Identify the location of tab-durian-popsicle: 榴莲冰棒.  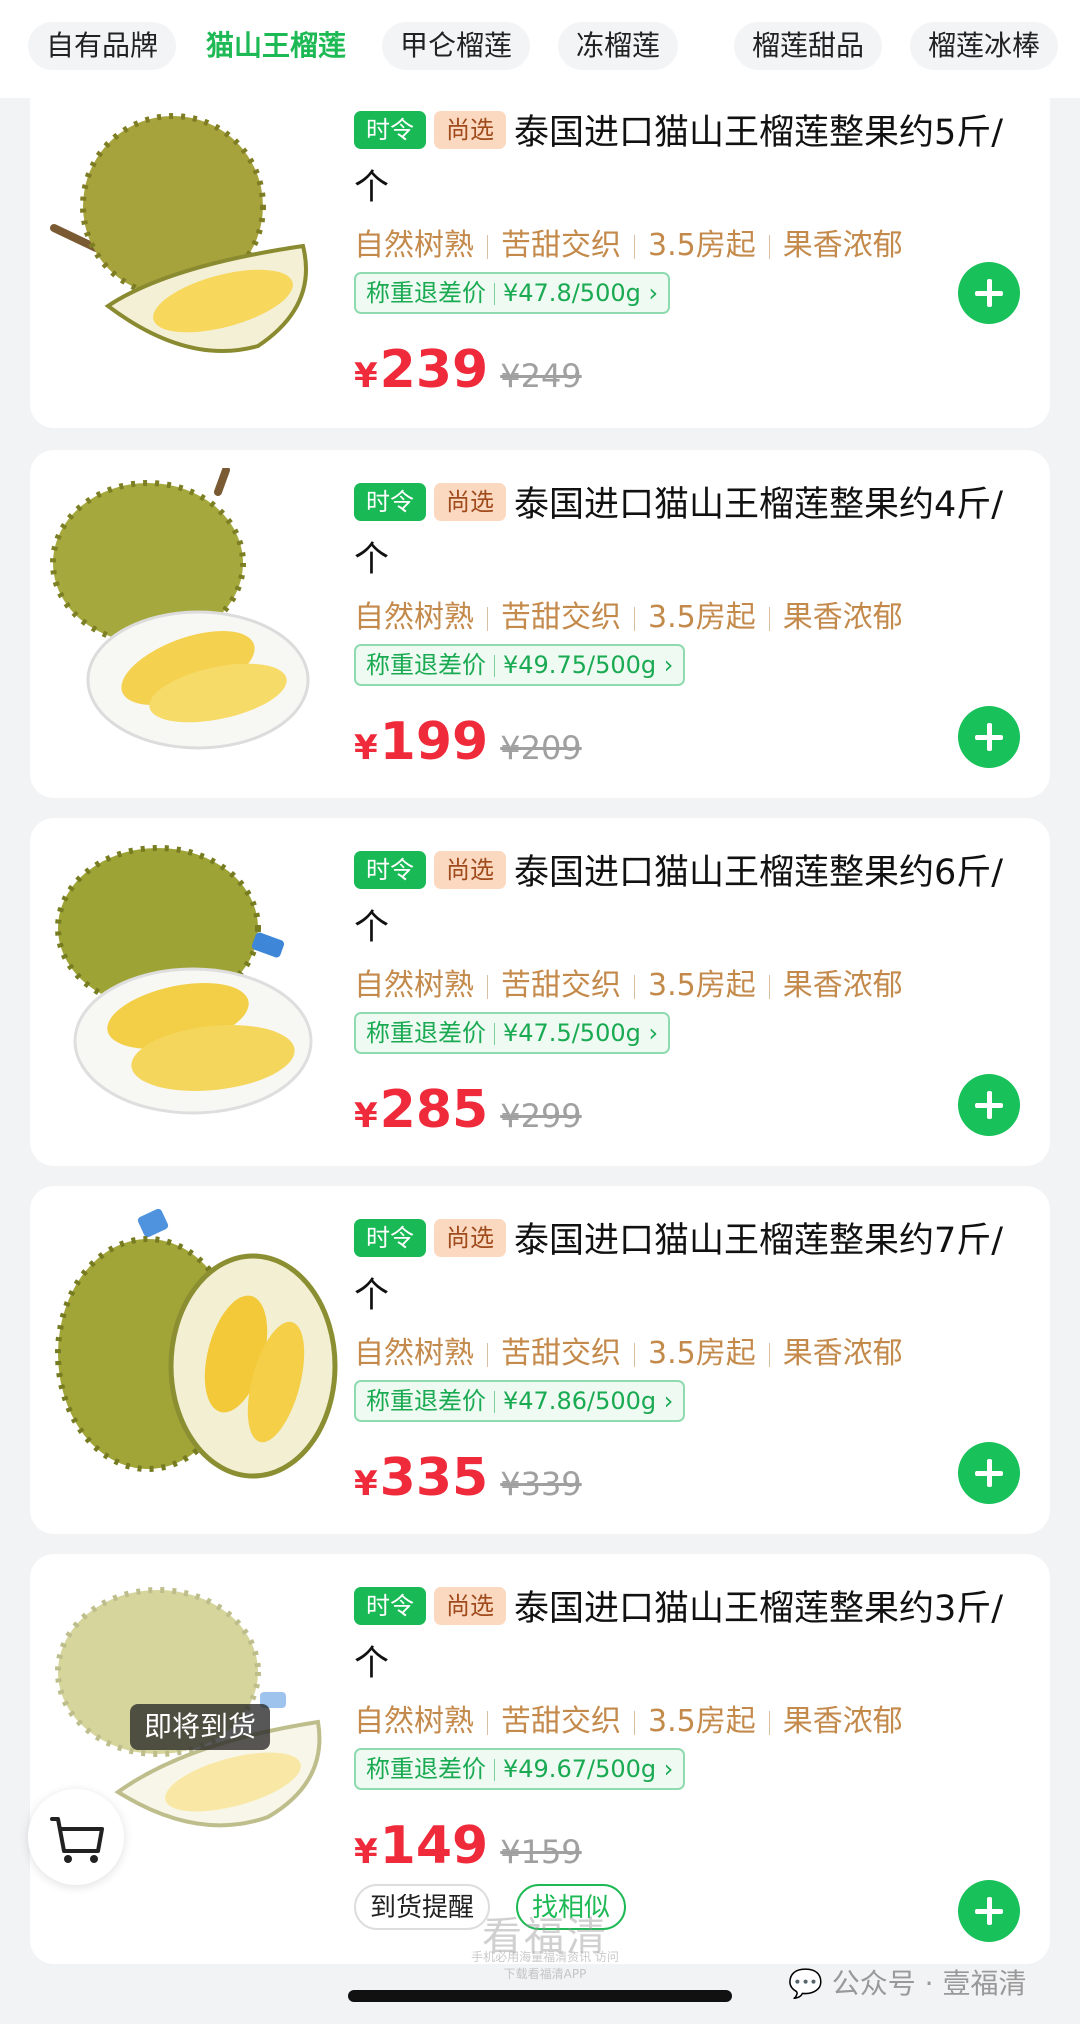
(984, 46).